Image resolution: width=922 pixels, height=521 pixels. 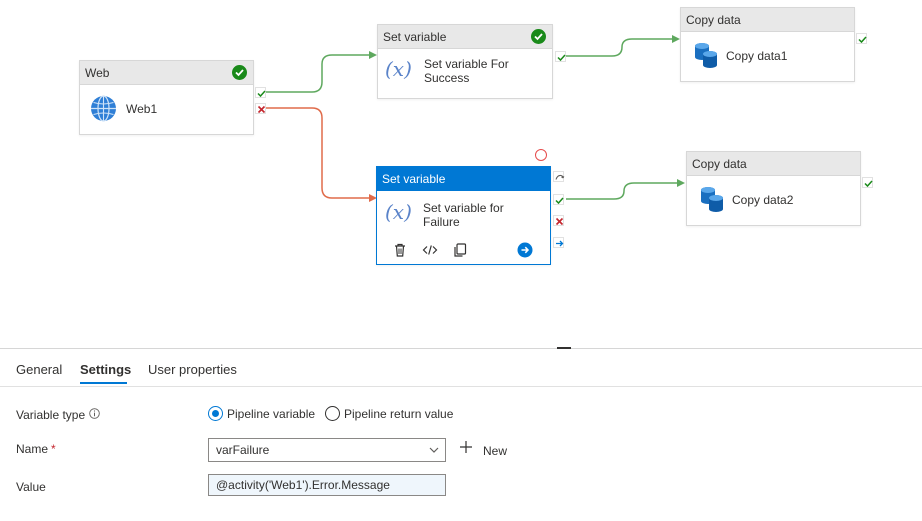 What do you see at coordinates (32, 449) in the screenshot?
I see `name-label-text: Name` at bounding box center [32, 449].